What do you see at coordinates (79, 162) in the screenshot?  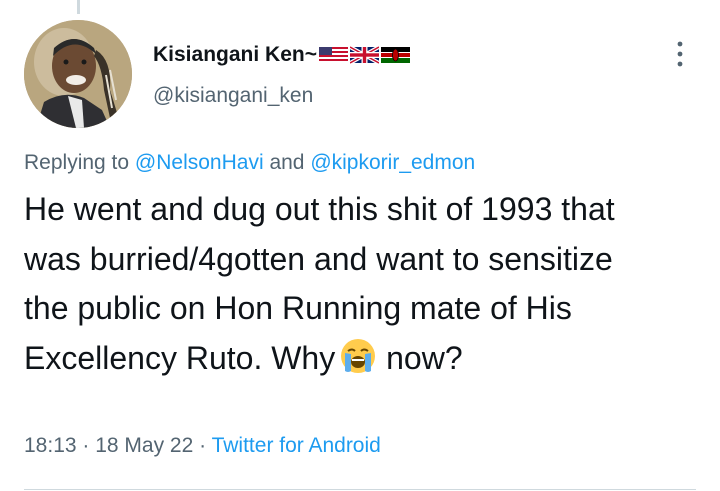 I see `replying-to-prefix: Replying to` at bounding box center [79, 162].